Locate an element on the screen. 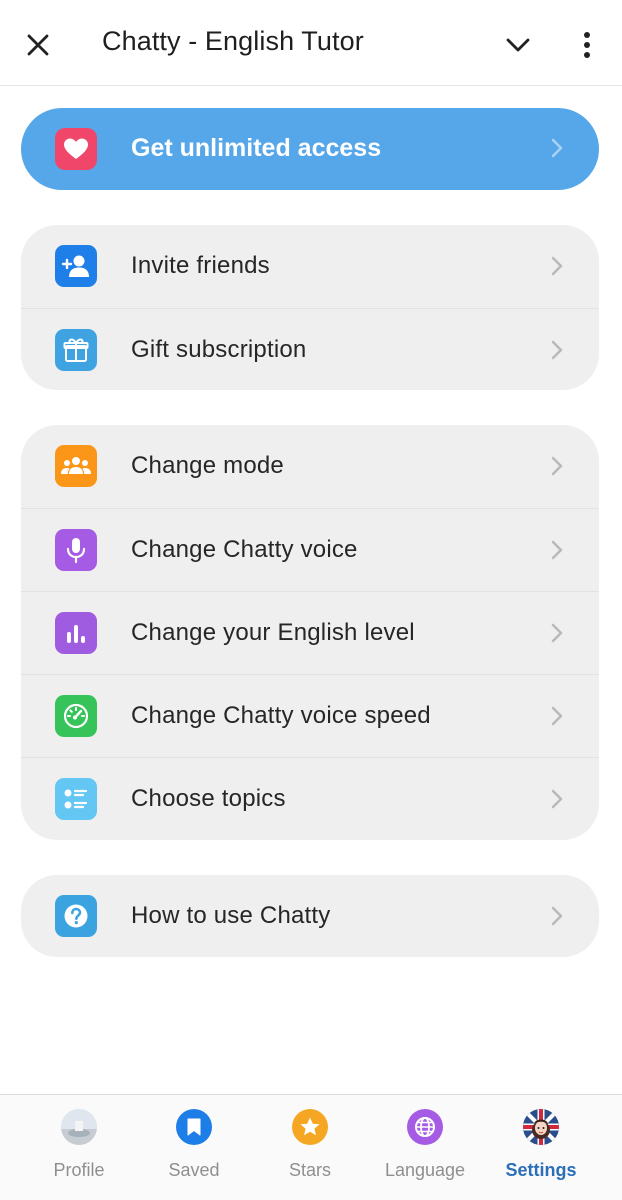 This screenshot has height=1200, width=622. change-voice-speed-row: Change Chatty voice speed is located at coordinates (310, 715).